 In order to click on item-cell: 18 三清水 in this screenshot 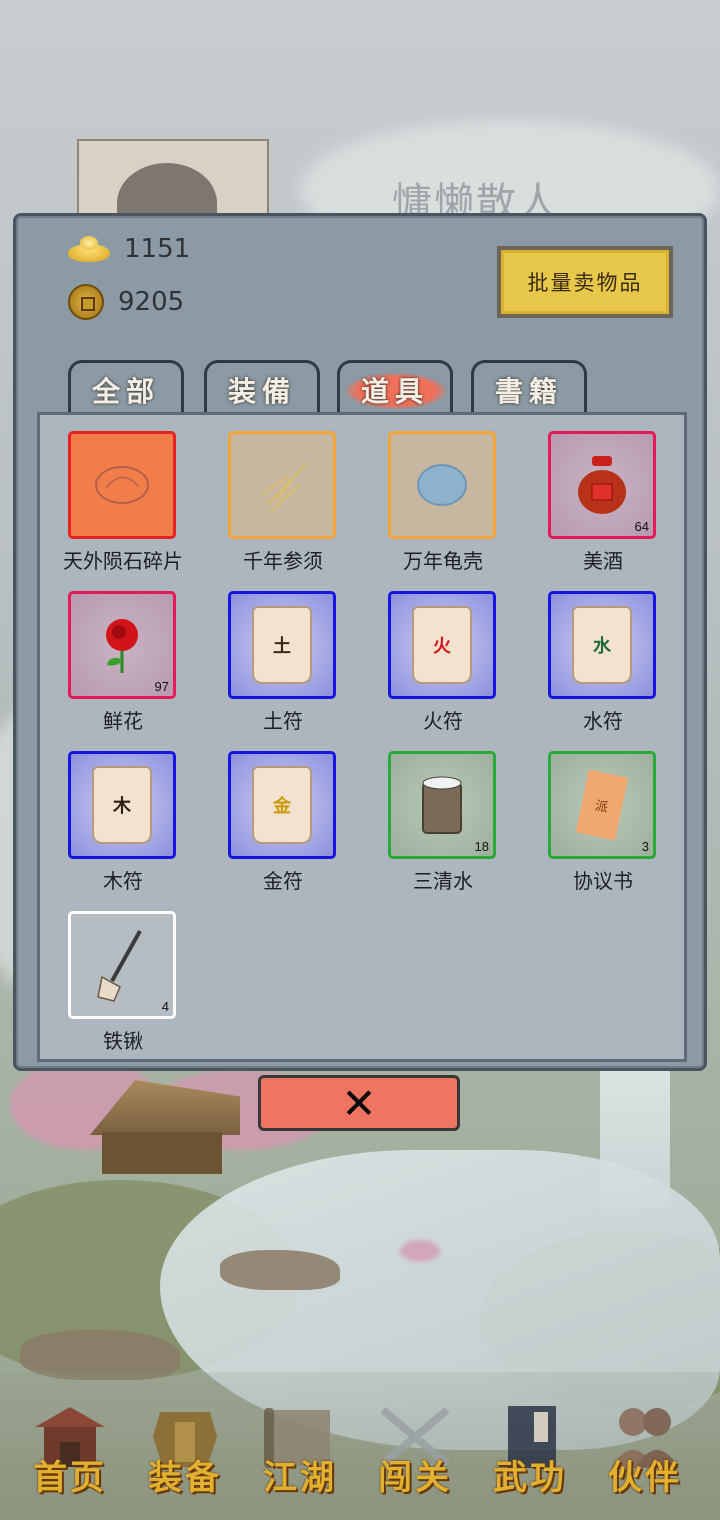, I will do `click(443, 822)`.